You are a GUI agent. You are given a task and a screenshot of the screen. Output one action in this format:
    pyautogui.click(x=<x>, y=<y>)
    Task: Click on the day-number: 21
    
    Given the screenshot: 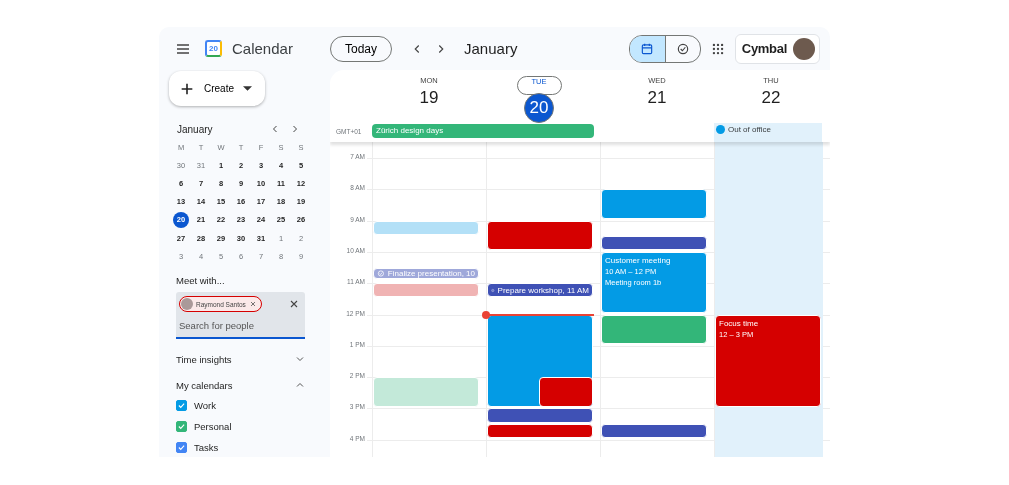 What is the action you would take?
    pyautogui.click(x=657, y=98)
    